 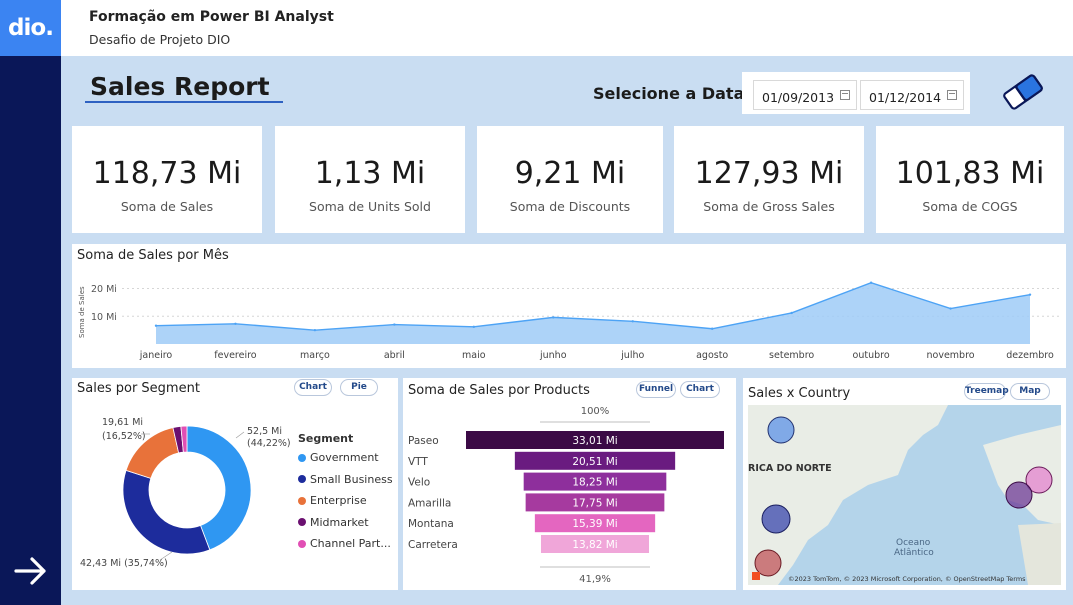 What do you see at coordinates (153, 255) in the screenshot?
I see `sales-by-month-title: Soma de Sales por Mês` at bounding box center [153, 255].